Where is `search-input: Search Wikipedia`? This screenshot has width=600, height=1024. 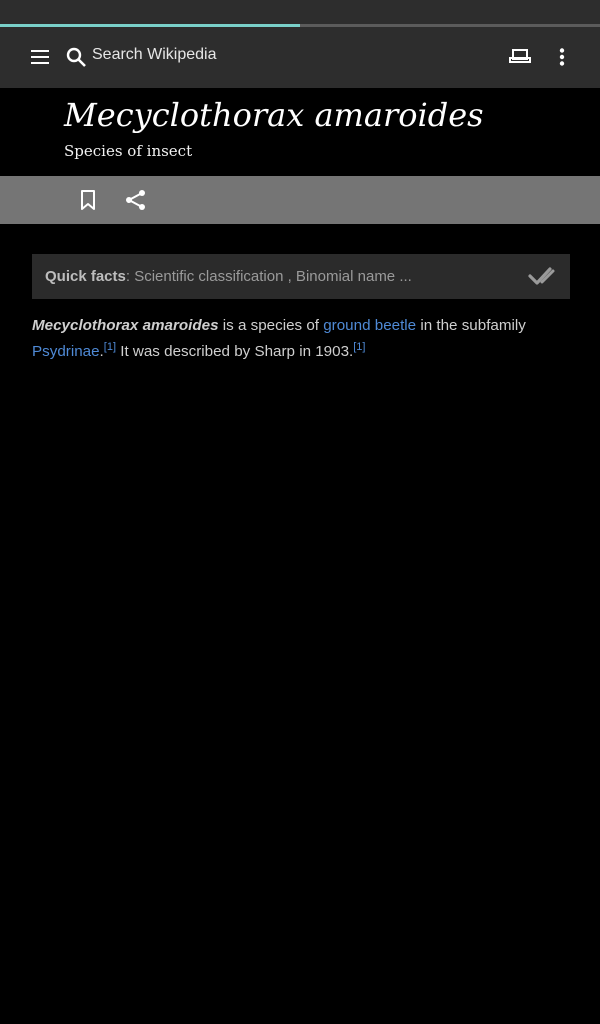 search-input: Search Wikipedia is located at coordinates (154, 55).